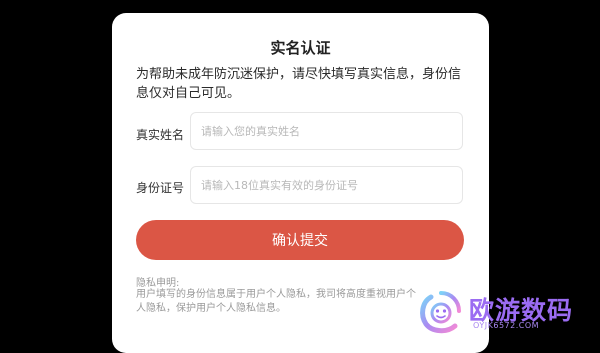 This screenshot has width=600, height=353. What do you see at coordinates (440, 312) in the screenshot?
I see `watermark-logo-icon` at bounding box center [440, 312].